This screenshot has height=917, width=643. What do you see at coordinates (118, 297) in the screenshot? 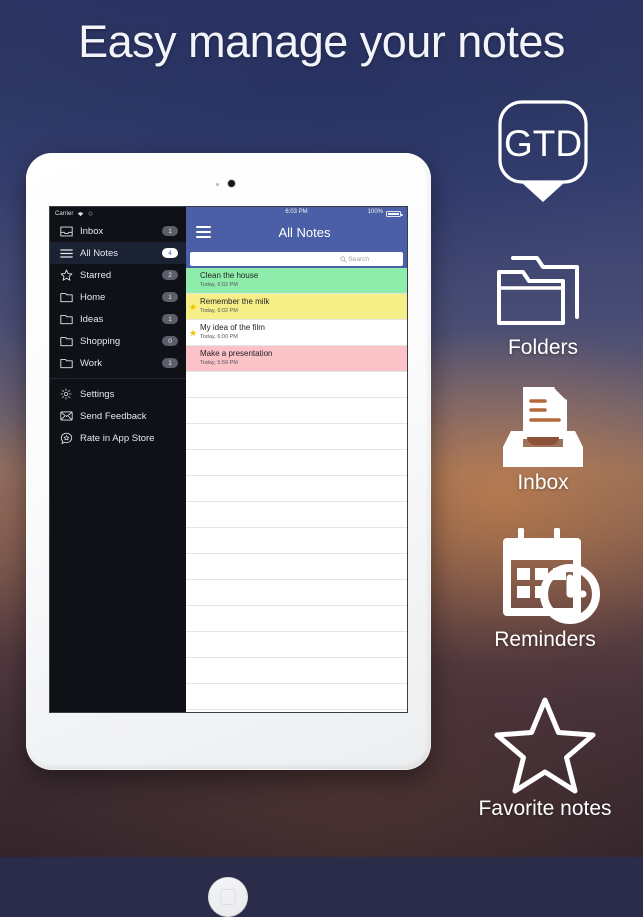
I see `sidebar-item-home: Home 1` at bounding box center [118, 297].